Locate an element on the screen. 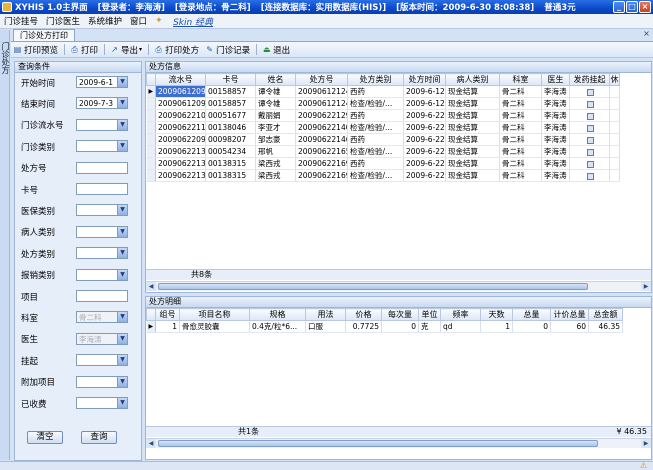 The height and width of the screenshot is (470, 653). column-header: 计价总量 is located at coordinates (569, 314).